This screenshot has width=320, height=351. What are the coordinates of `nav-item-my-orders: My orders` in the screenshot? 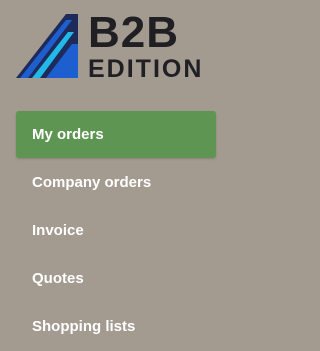 It's located at (116, 134).